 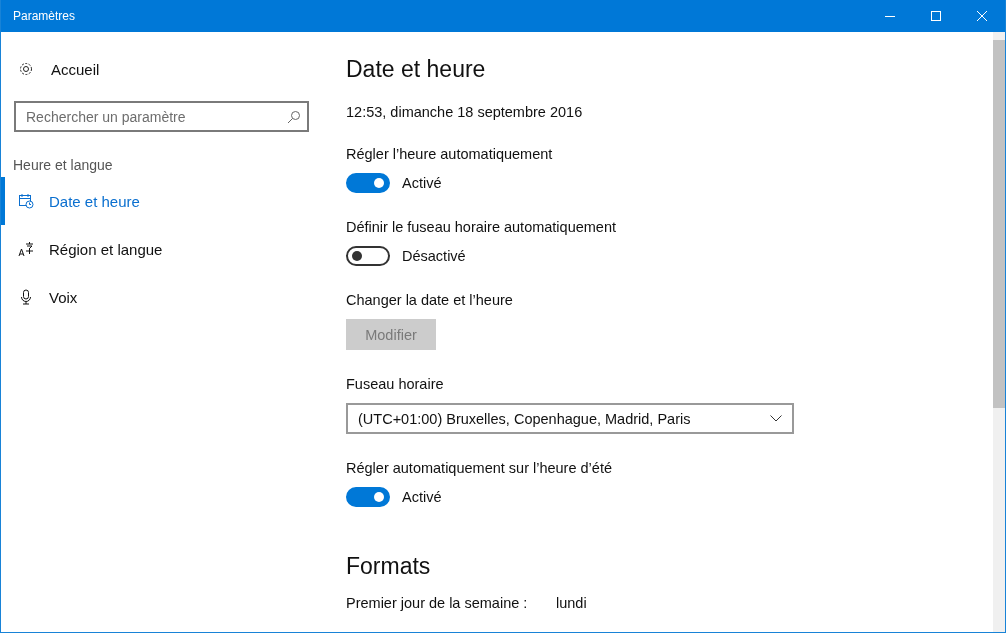 What do you see at coordinates (389, 567) in the screenshot?
I see `section-title: Formats` at bounding box center [389, 567].